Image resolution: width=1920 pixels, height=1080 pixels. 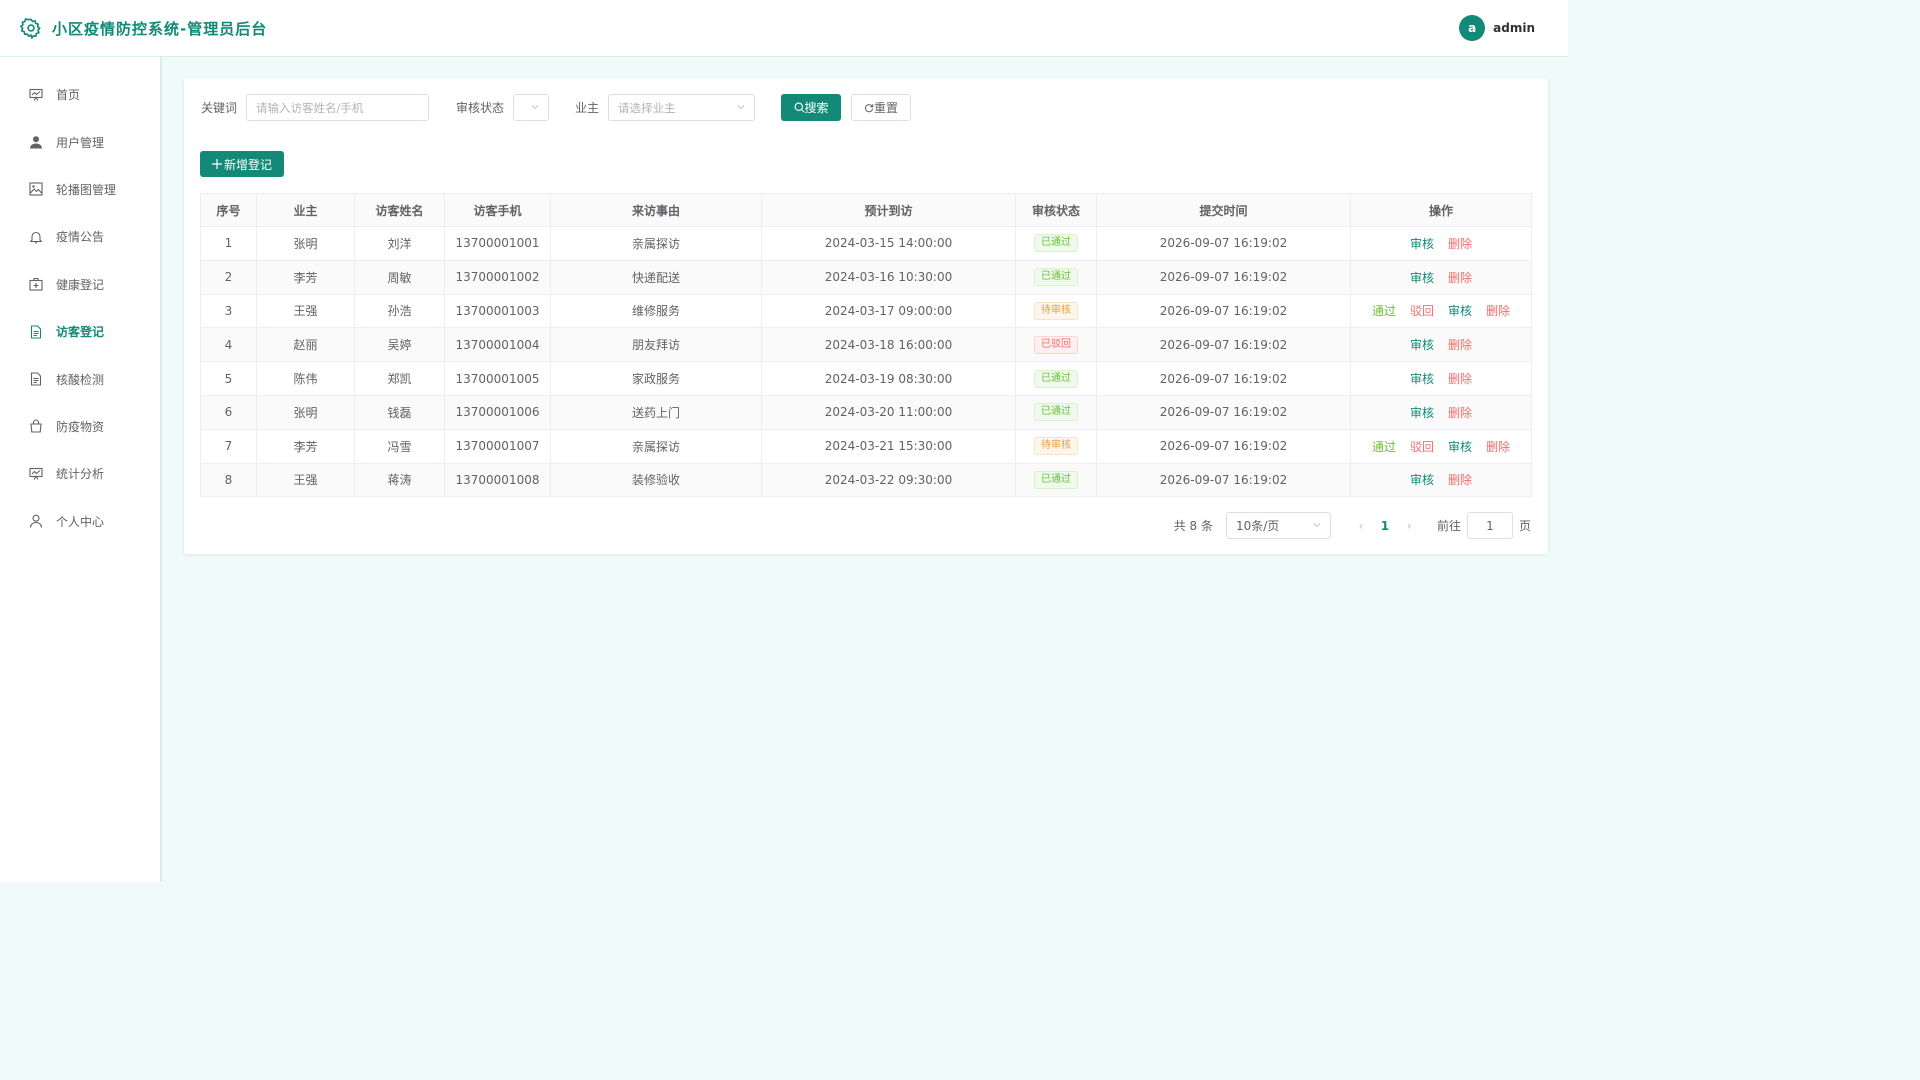 What do you see at coordinates (68, 95) in the screenshot?
I see `sidebar-item-label: 首页` at bounding box center [68, 95].